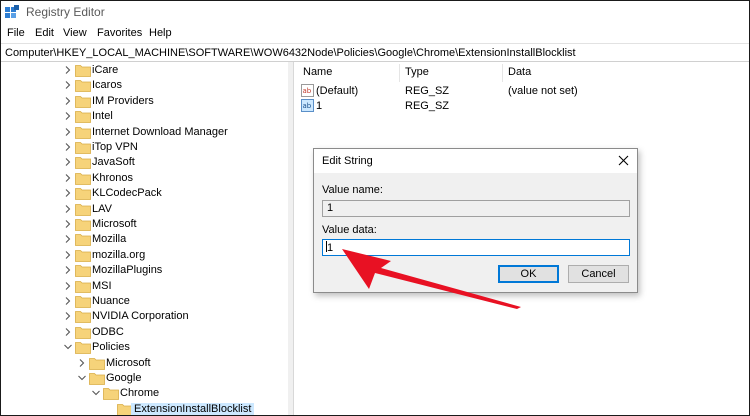 Image resolution: width=750 pixels, height=416 pixels. I want to click on tree-item: IM Providers, so click(144, 101).